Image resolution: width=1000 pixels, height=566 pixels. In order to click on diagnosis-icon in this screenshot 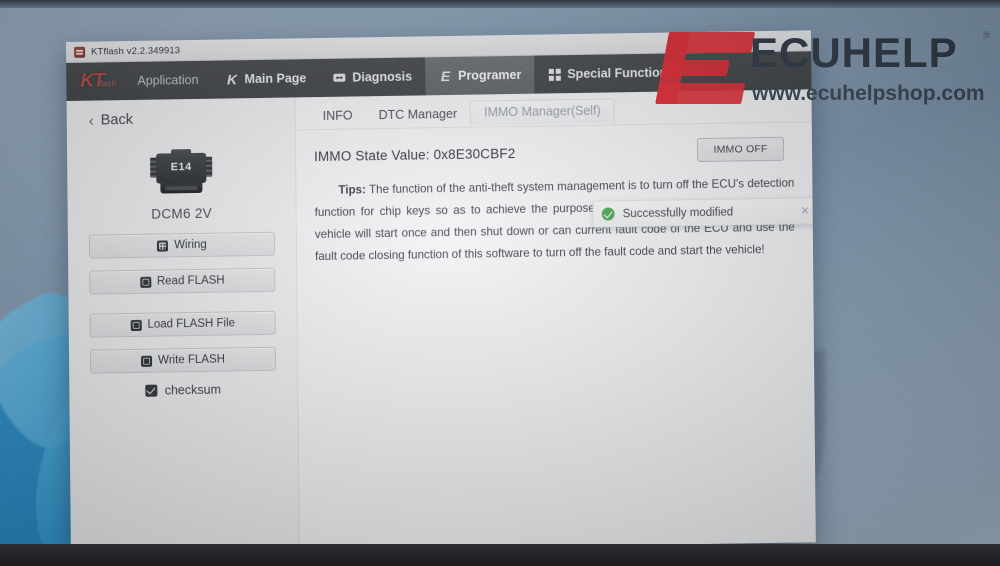, I will do `click(339, 77)`.